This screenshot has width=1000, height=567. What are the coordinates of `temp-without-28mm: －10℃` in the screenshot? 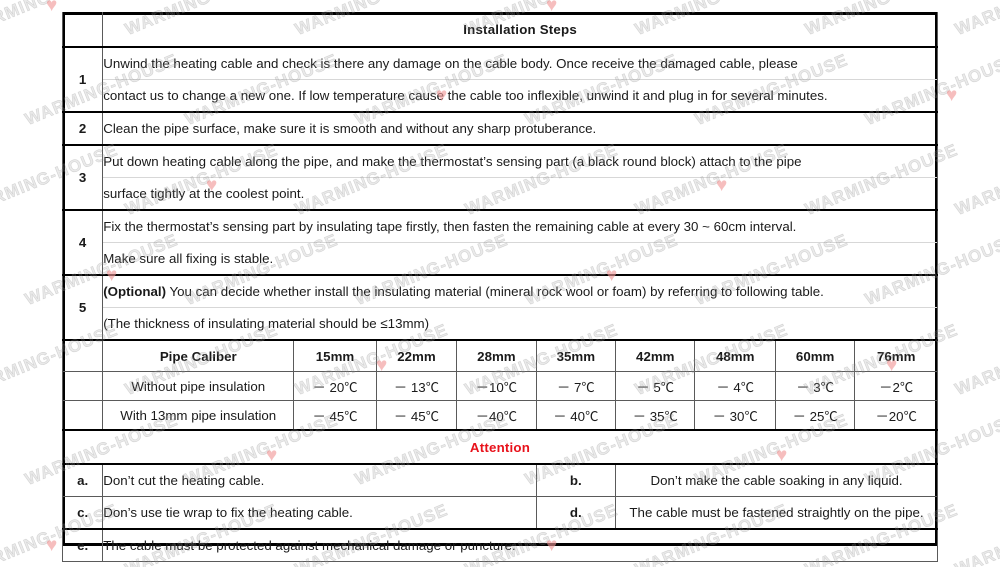 It's located at (496, 386).